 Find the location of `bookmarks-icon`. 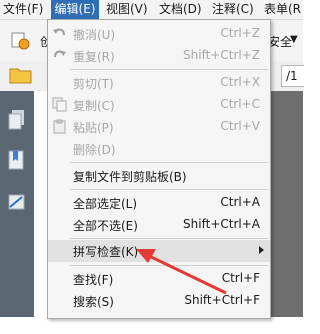

bookmarks-icon is located at coordinates (17, 160).